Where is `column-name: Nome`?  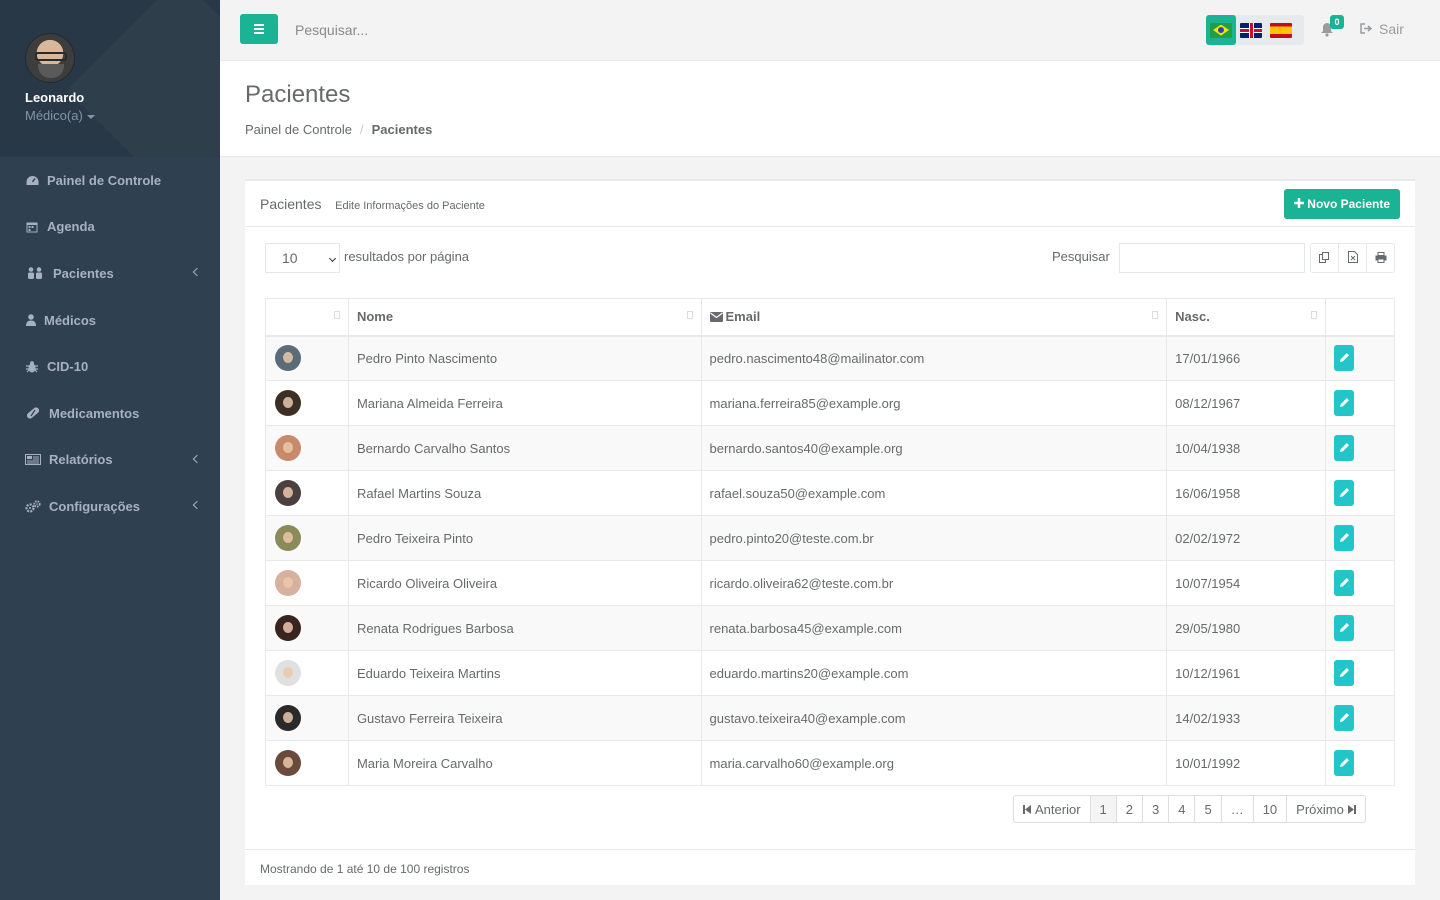 column-name: Nome is located at coordinates (524, 317).